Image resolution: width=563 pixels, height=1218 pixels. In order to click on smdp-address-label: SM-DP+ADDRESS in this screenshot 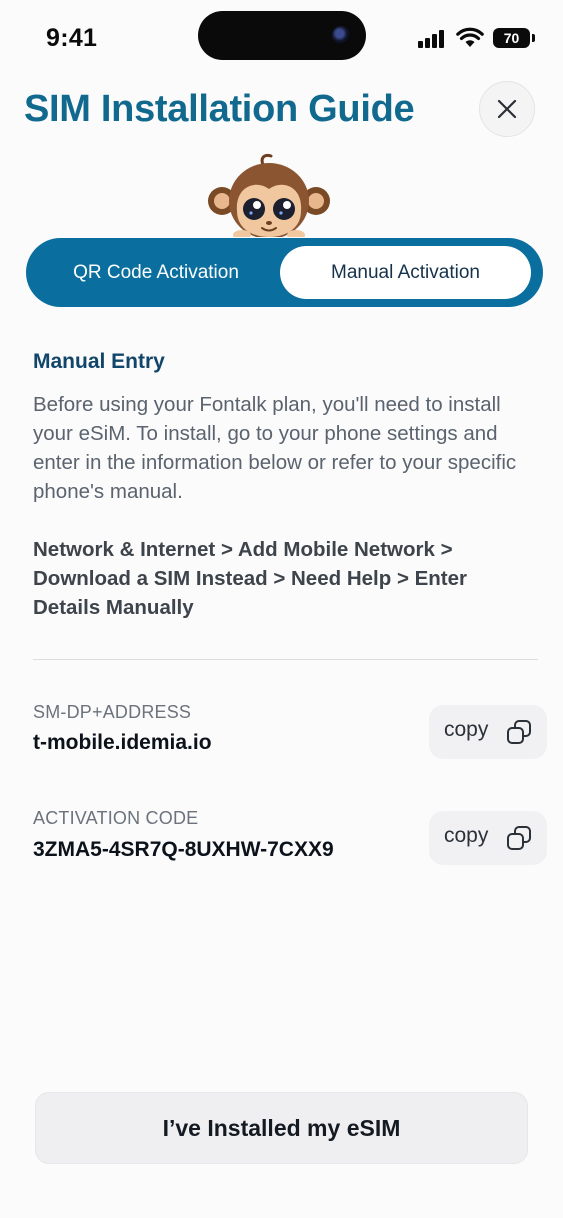, I will do `click(112, 712)`.